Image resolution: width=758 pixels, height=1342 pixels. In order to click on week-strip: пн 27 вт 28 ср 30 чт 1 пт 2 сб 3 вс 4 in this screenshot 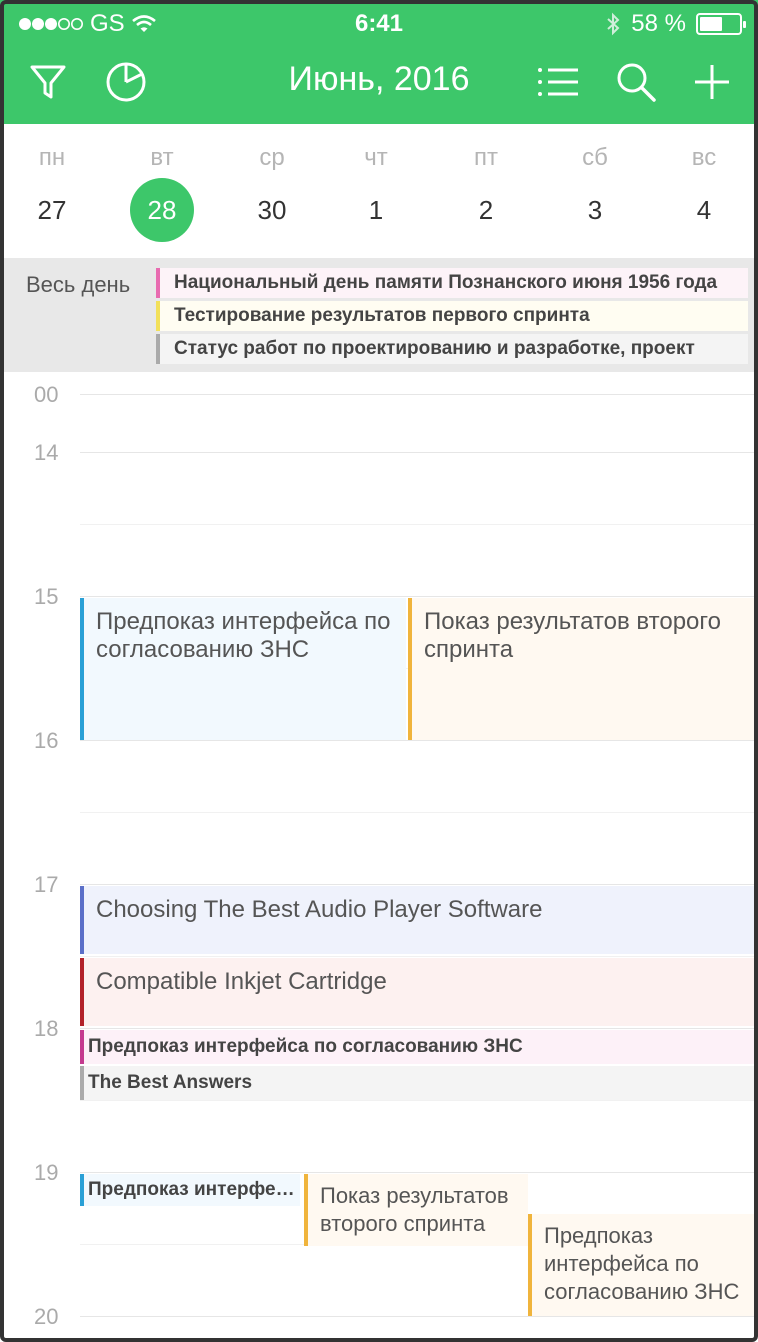, I will do `click(379, 191)`.